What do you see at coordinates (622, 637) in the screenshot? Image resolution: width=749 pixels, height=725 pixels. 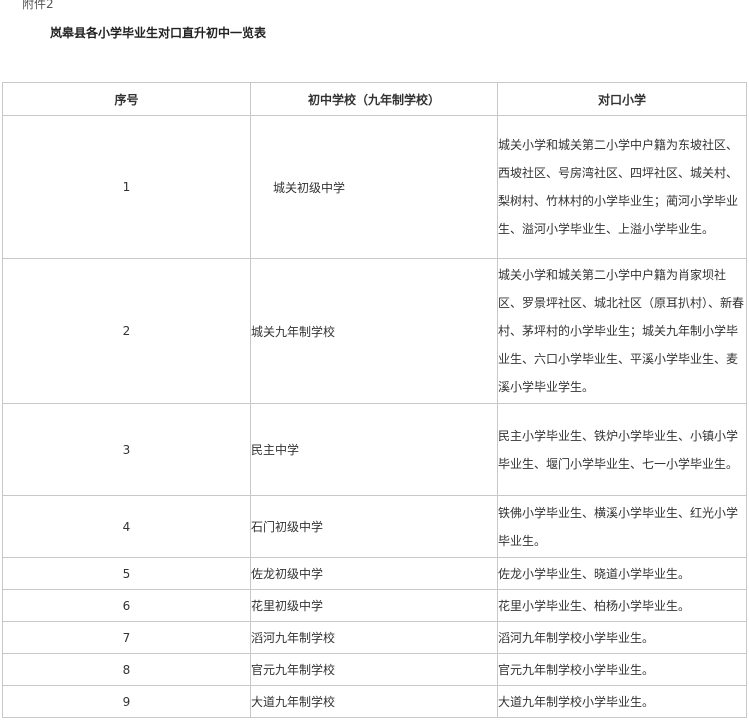 I see `feeder-schools-text: 滔河九年制学校小学毕业生。` at bounding box center [622, 637].